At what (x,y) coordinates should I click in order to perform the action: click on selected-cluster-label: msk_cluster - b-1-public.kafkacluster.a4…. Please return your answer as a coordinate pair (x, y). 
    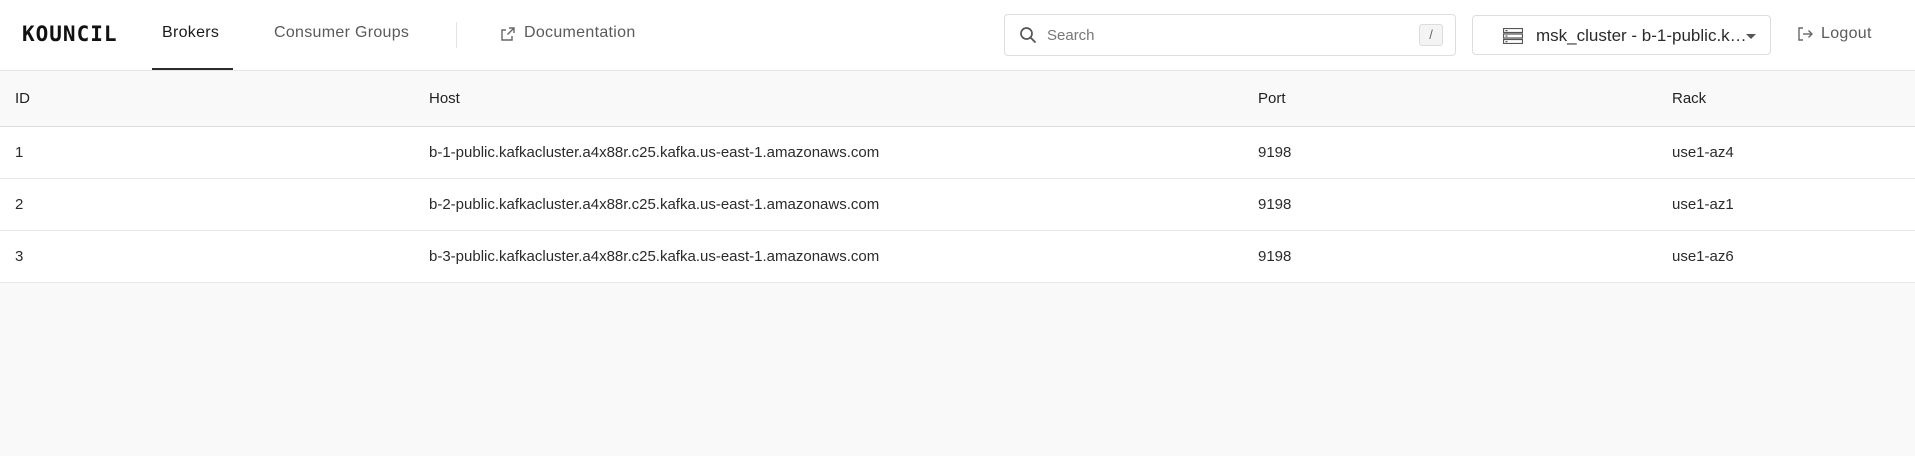
    Looking at the image, I should click on (1642, 35).